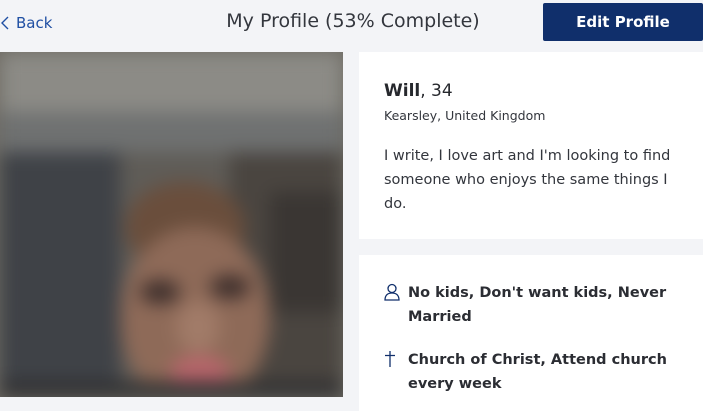  I want to click on detail-family: No kids, Don't want kids, Never Married, so click(534, 305).